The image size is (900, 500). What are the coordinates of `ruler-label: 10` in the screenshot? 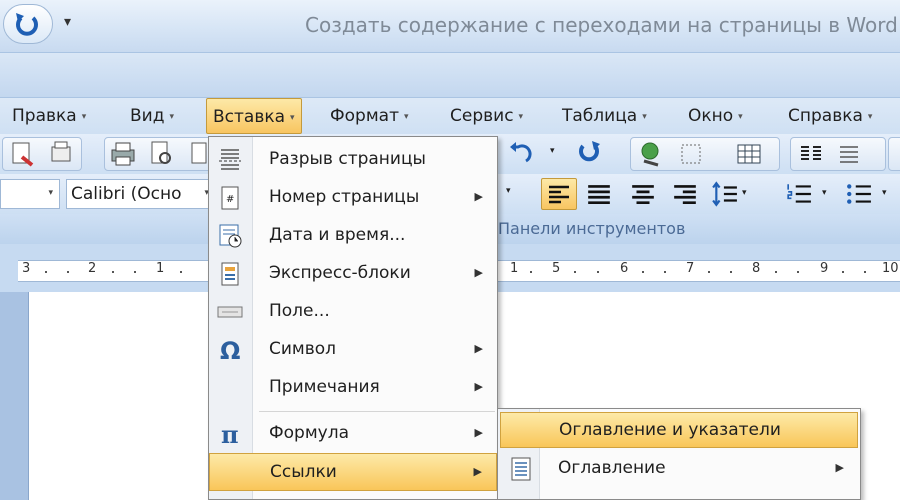 It's located at (890, 268).